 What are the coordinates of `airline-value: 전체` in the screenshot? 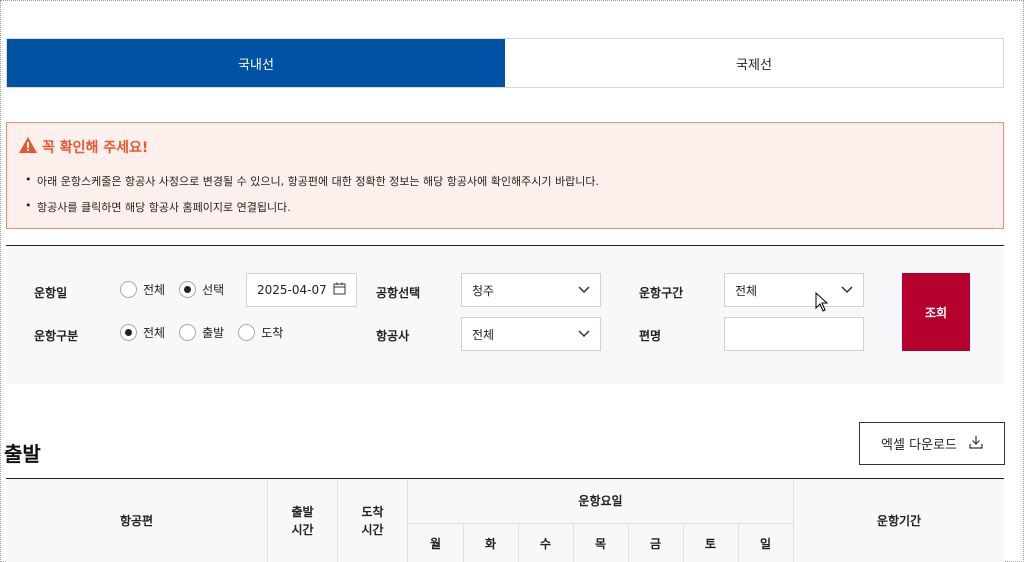 It's located at (483, 334).